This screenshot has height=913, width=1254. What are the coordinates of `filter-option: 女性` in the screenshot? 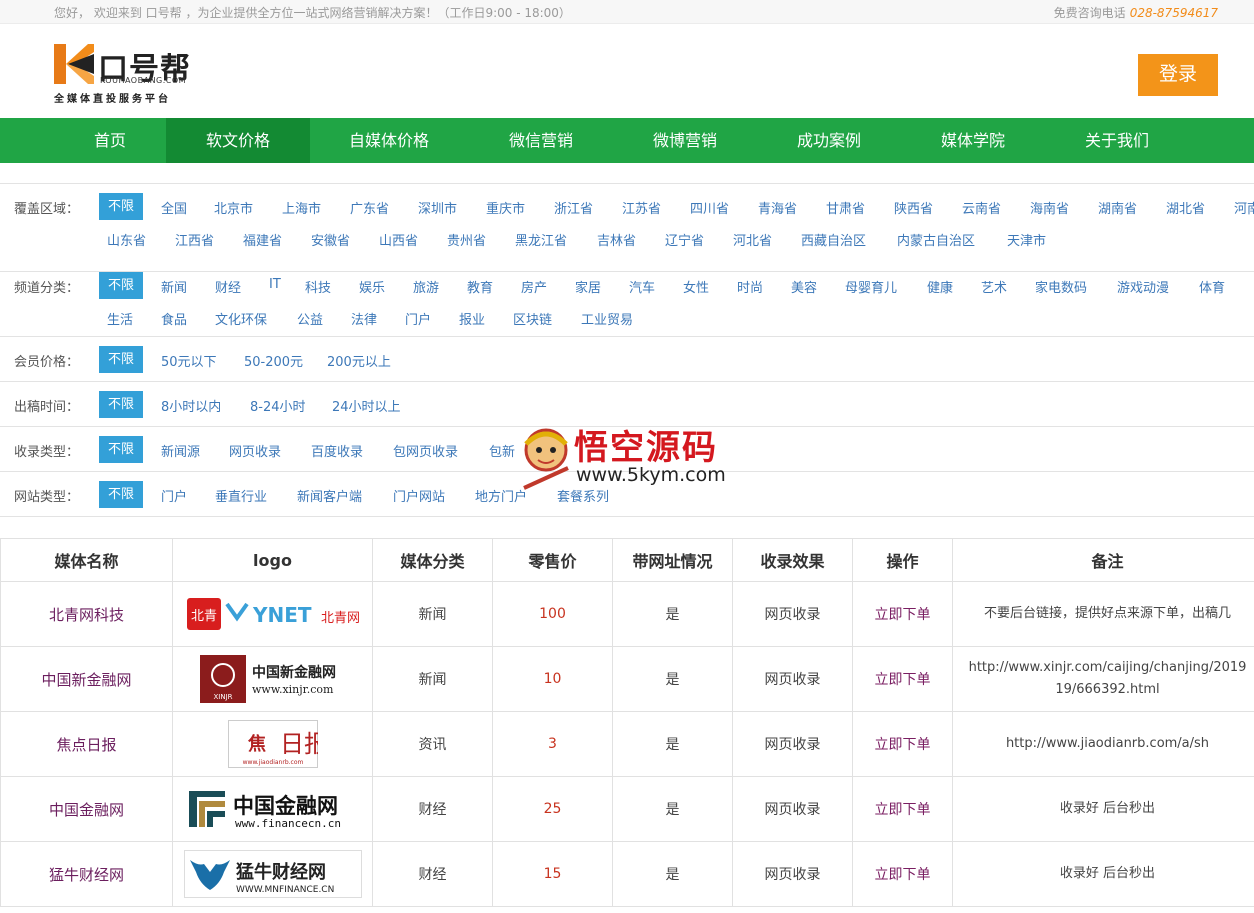 It's located at (696, 286).